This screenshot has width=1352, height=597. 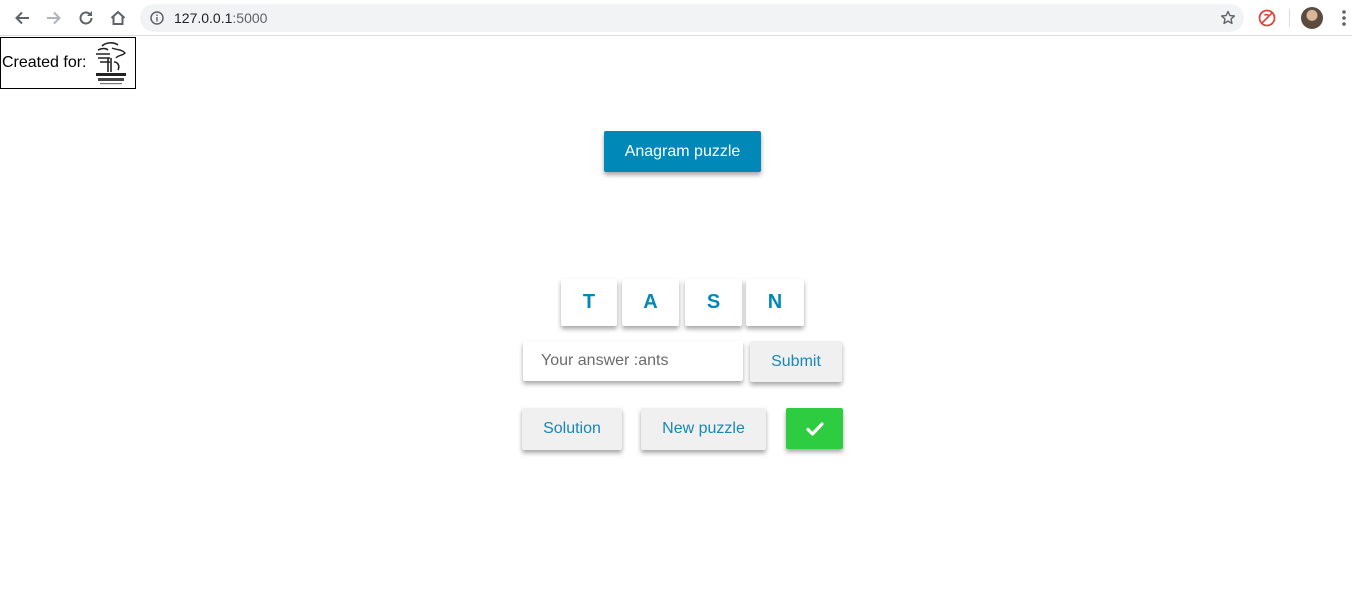 What do you see at coordinates (203, 18) in the screenshot?
I see `url-host: 127.0.0.1` at bounding box center [203, 18].